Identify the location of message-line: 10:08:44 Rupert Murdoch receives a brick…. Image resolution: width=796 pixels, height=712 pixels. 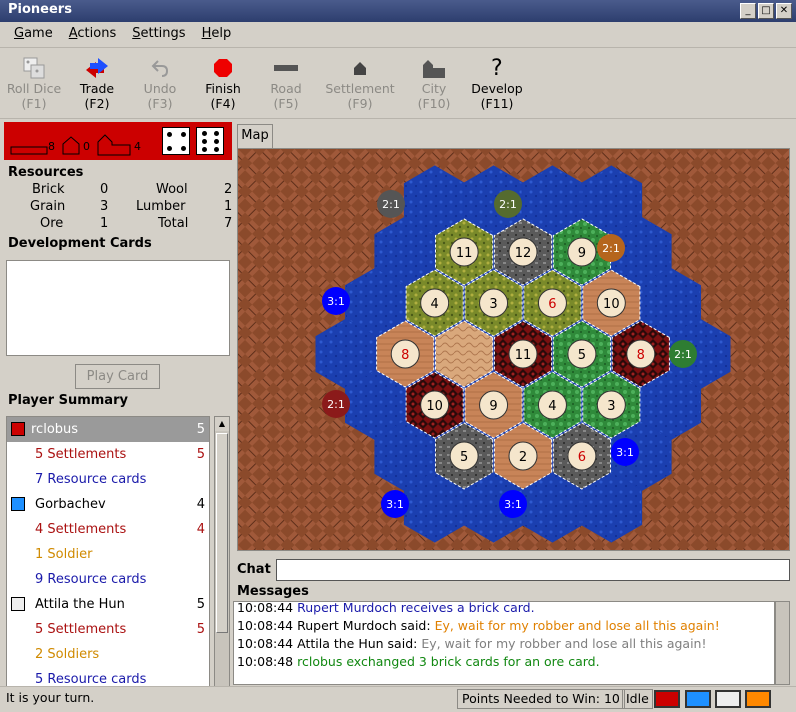
(386, 608).